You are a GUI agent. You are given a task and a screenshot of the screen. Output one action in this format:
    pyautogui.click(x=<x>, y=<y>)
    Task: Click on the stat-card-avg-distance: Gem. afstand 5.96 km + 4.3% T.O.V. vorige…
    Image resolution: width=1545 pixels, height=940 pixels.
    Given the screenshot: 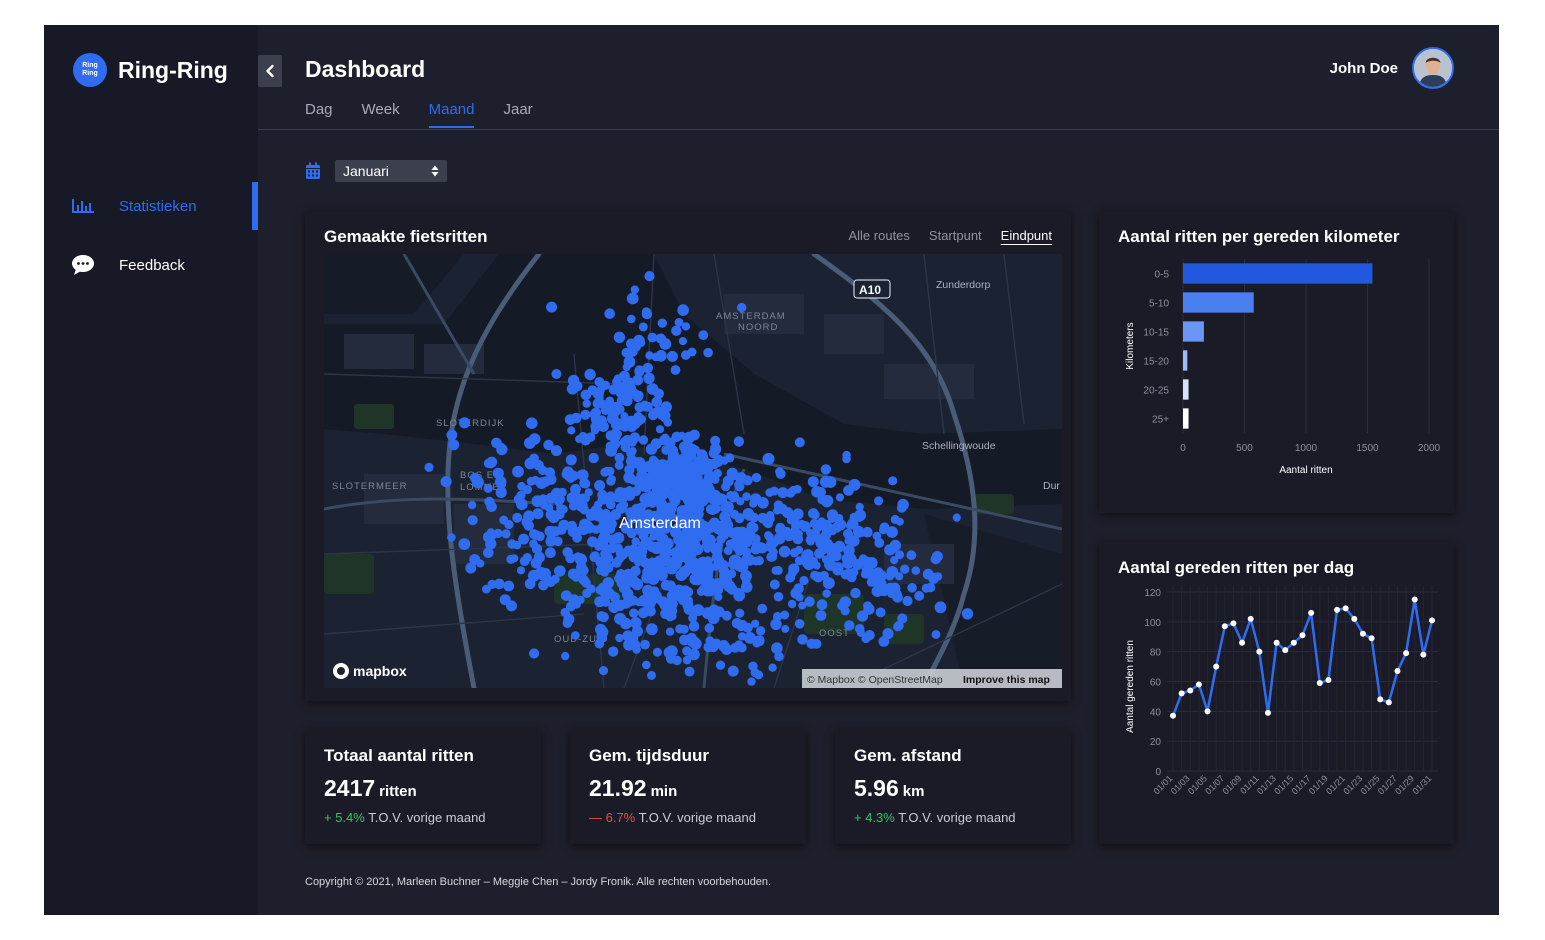 What is the action you would take?
    pyautogui.click(x=953, y=787)
    